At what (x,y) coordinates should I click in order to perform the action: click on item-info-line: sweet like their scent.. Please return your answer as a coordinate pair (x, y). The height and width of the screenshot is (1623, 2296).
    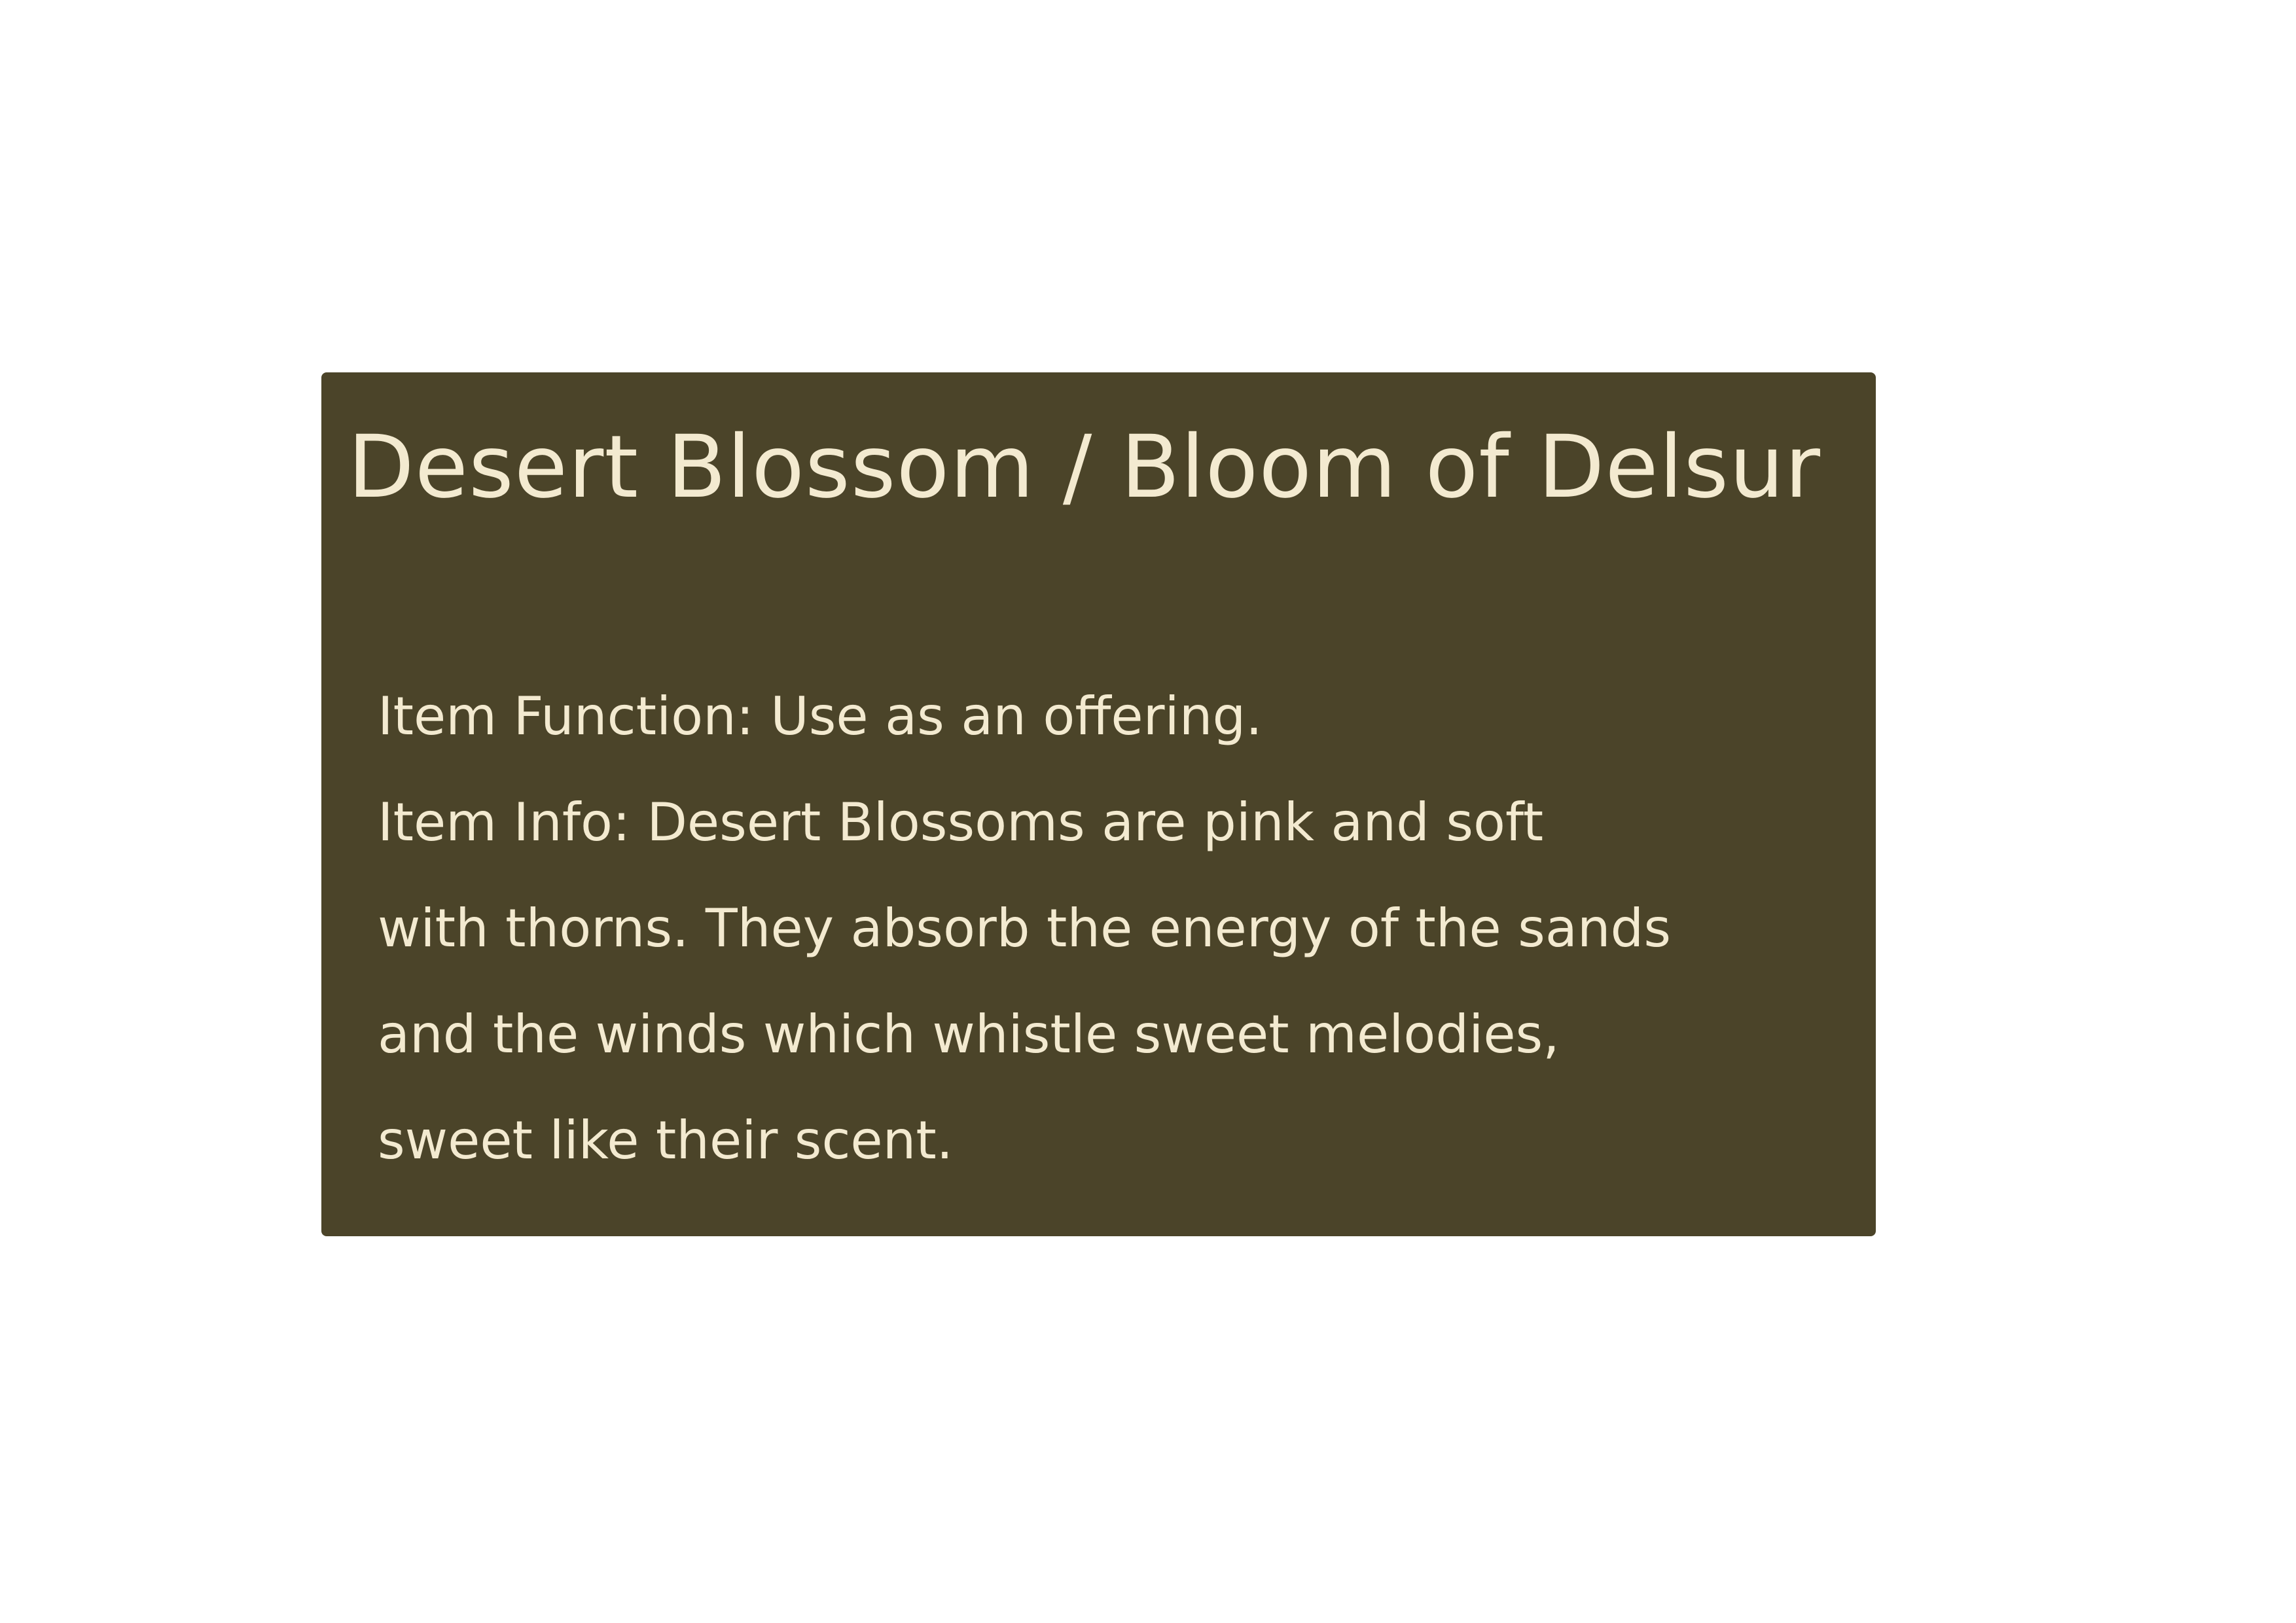
    Looking at the image, I should click on (666, 1140).